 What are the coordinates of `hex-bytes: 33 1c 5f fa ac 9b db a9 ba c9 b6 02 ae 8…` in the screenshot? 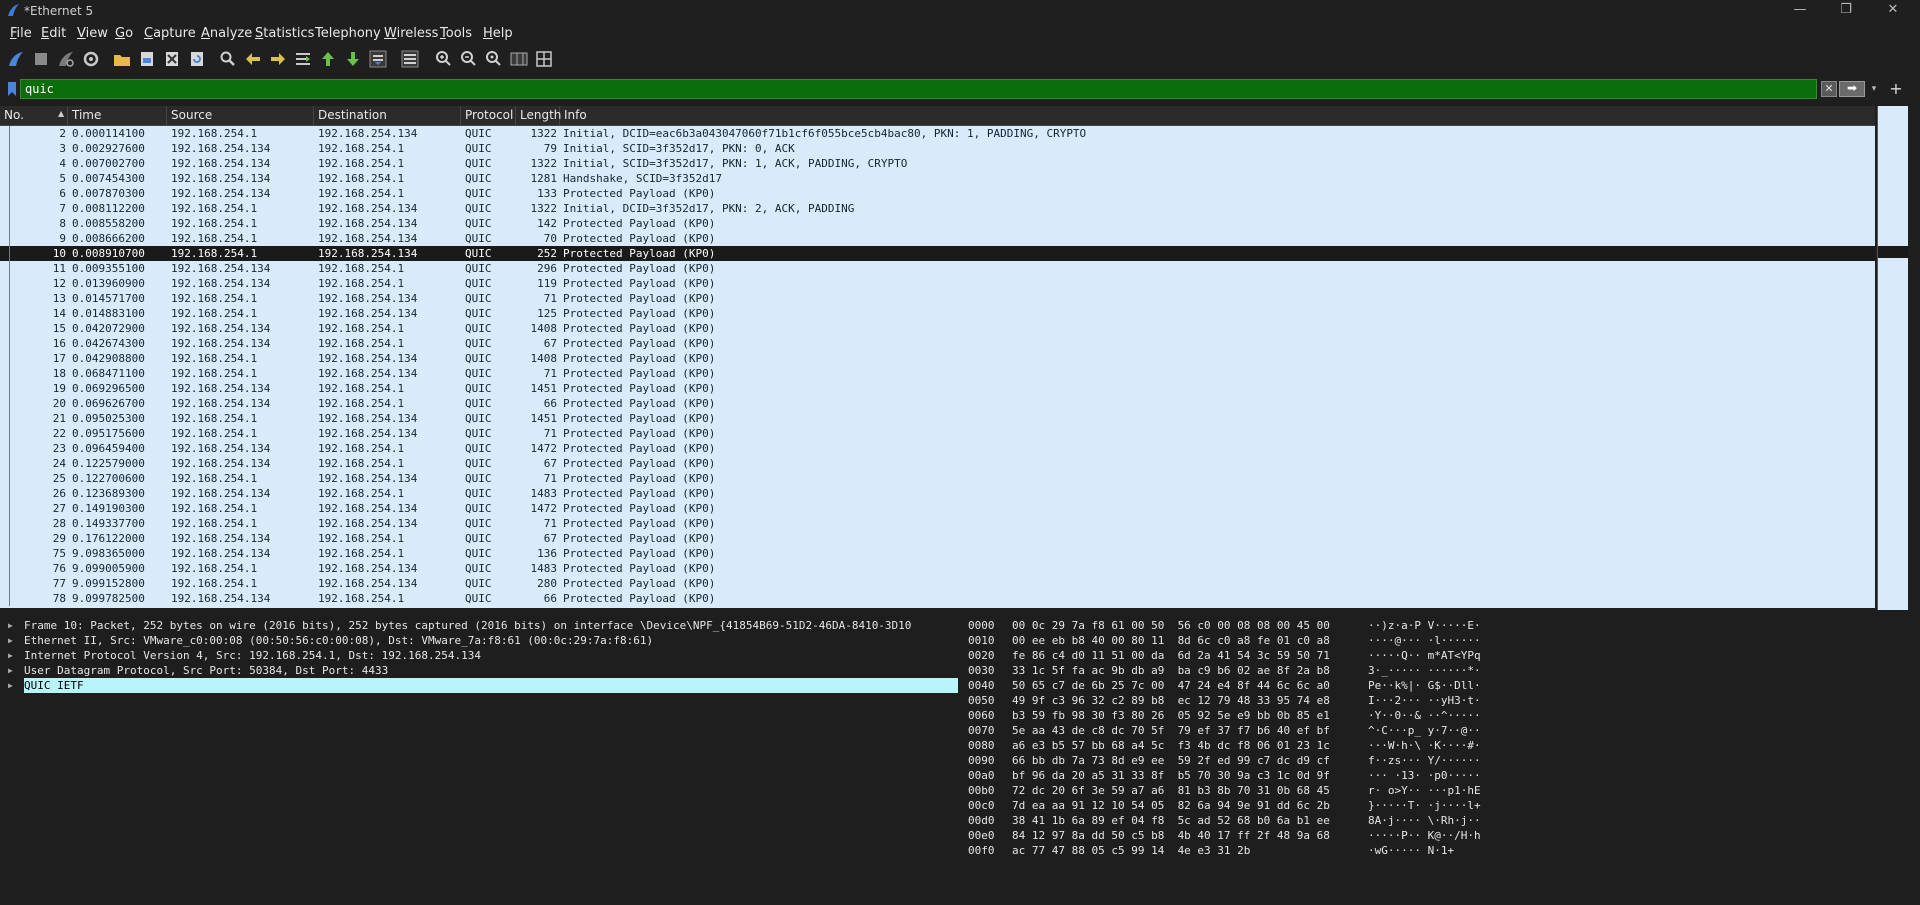 It's located at (1171, 670).